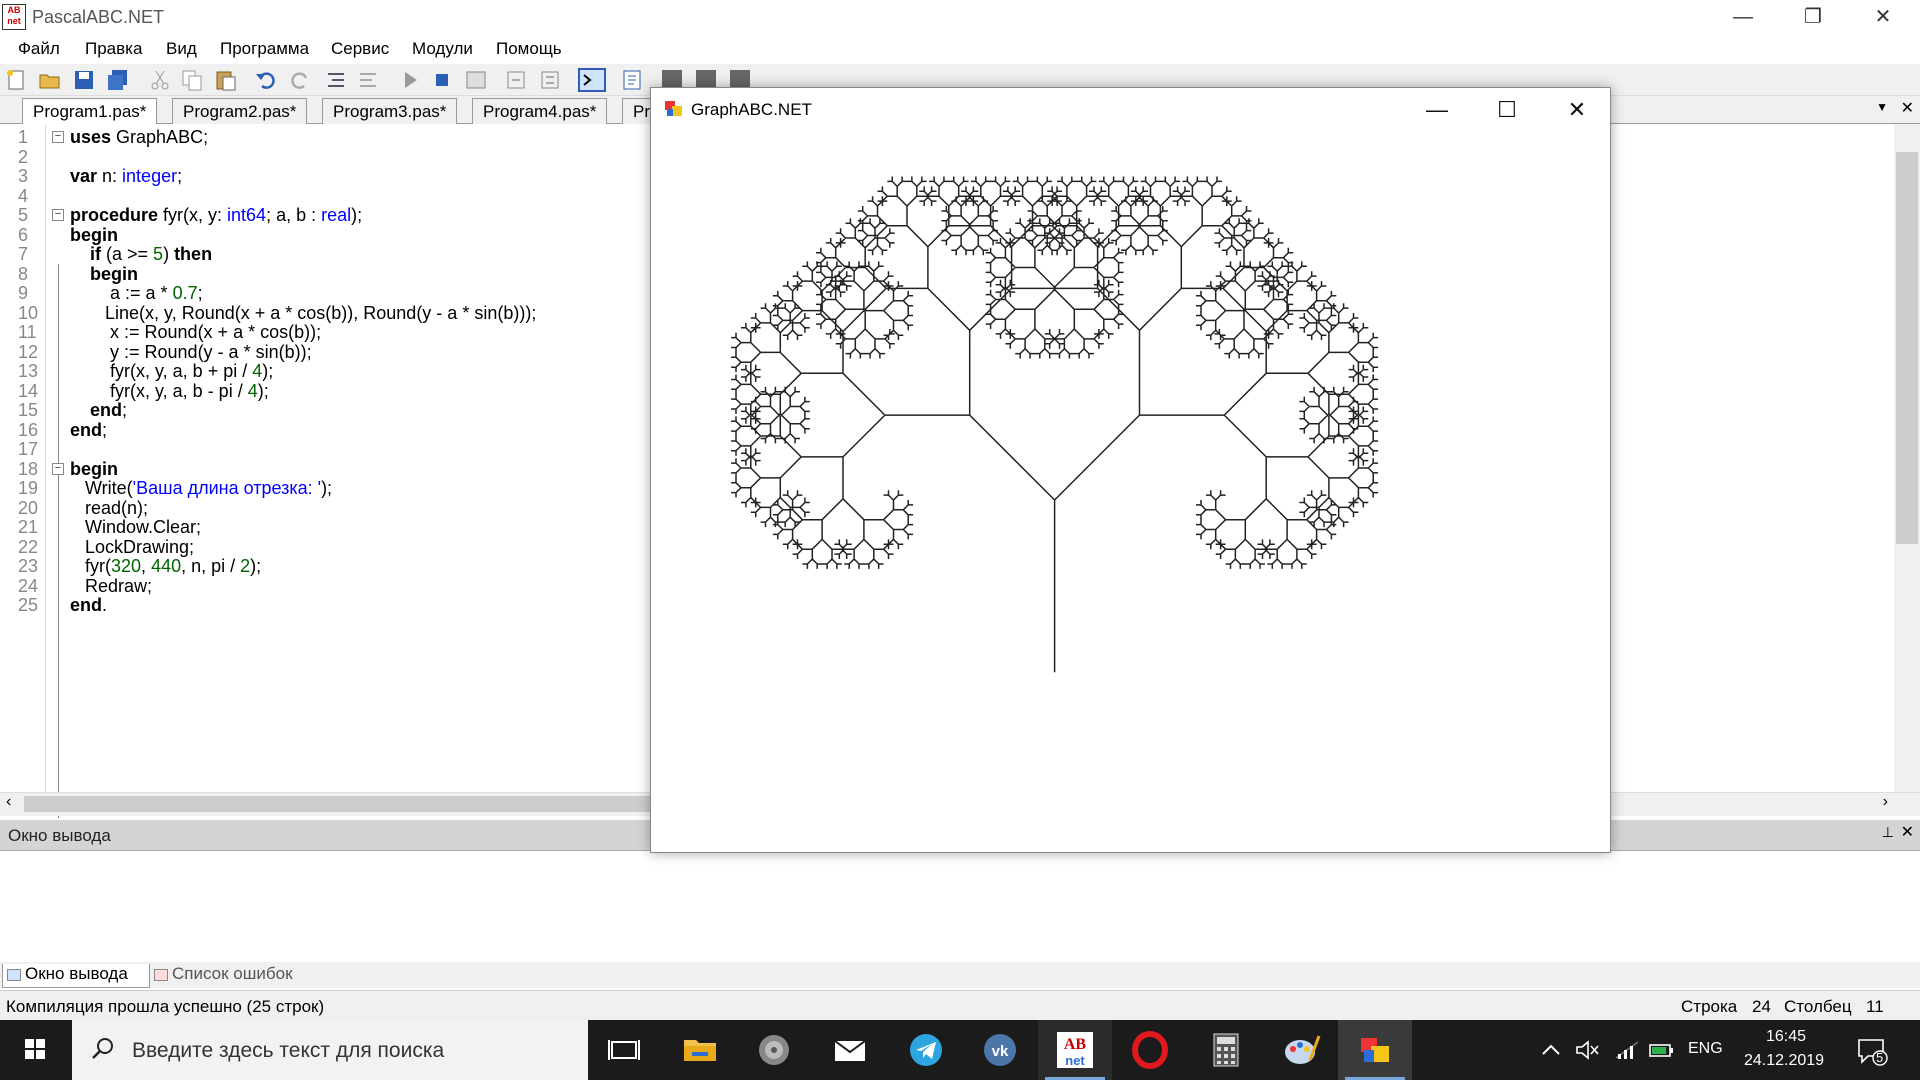  I want to click on output-window-icon, so click(592, 80).